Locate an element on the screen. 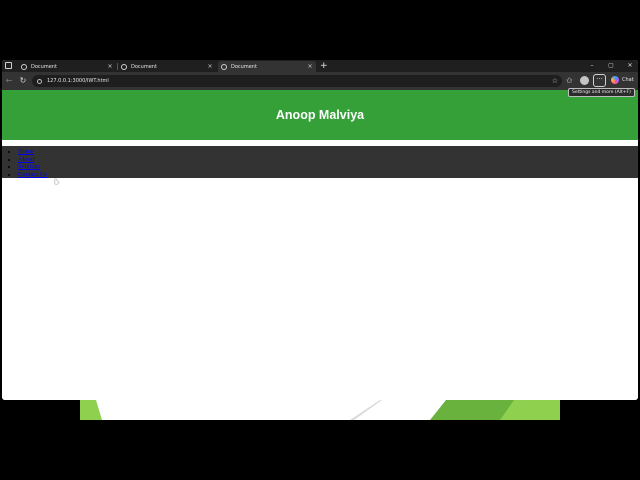 The image size is (640, 480). chat-label: Chat is located at coordinates (628, 80).